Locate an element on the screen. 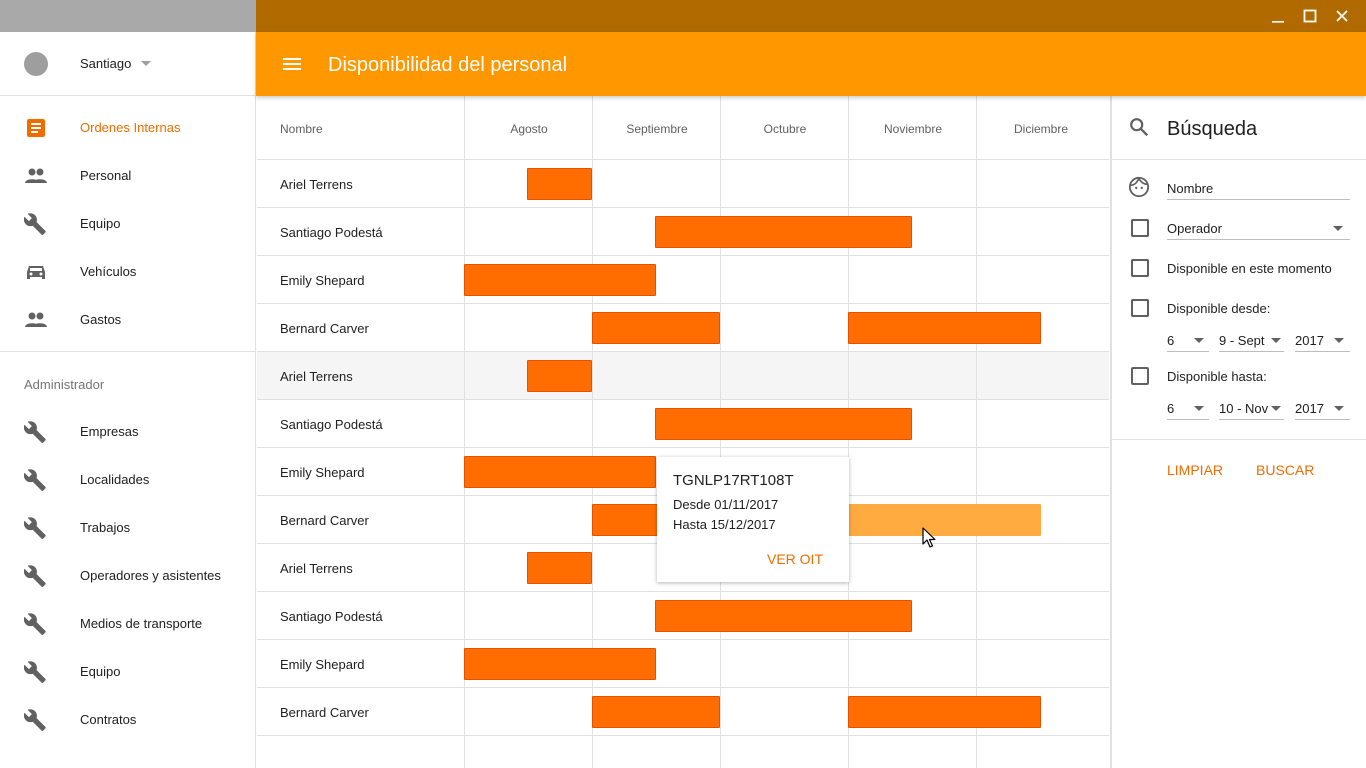 This screenshot has height=768, width=1366. to-month-select: 10 - Nov is located at coordinates (1243, 408).